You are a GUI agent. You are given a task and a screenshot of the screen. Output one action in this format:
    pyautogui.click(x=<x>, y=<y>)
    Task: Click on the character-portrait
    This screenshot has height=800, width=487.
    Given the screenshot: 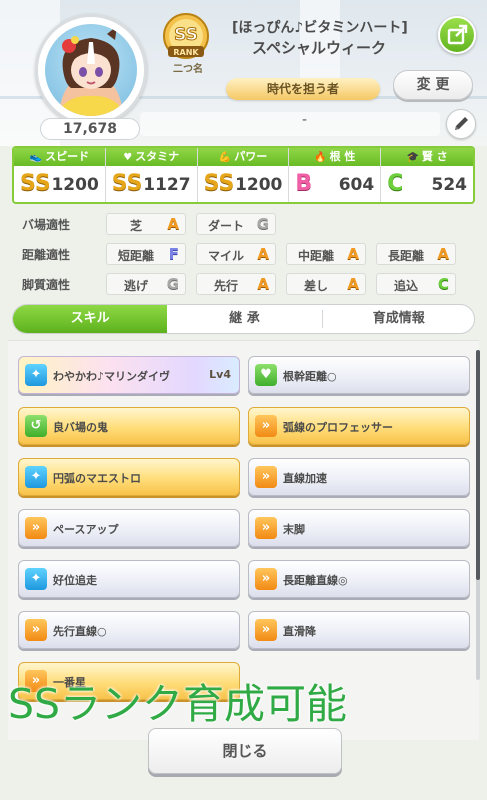 What is the action you would take?
    pyautogui.click(x=91, y=70)
    